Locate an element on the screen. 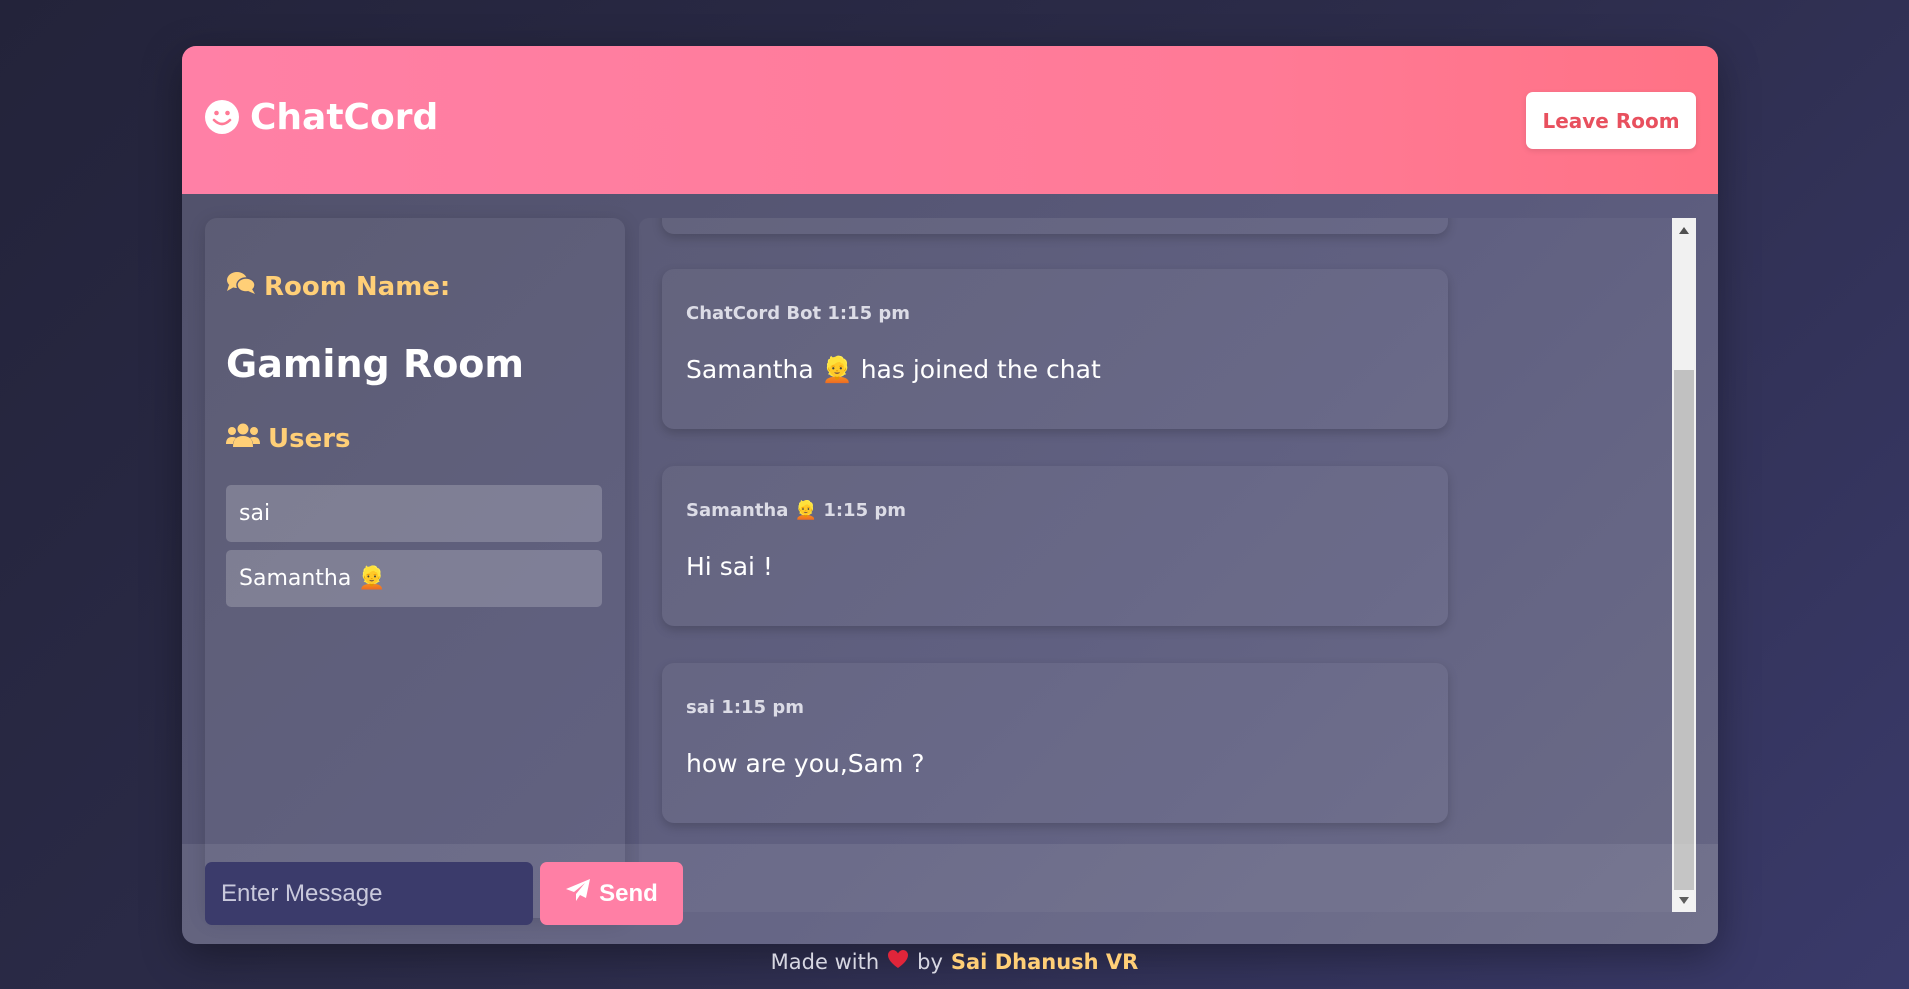  room-name-heading: Room Name: is located at coordinates (338, 286).